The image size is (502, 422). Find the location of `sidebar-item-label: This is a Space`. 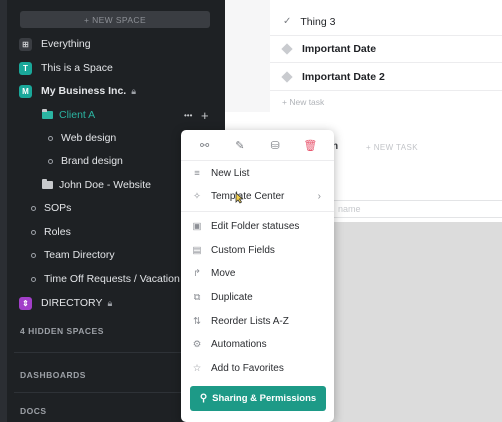

sidebar-item-label: This is a Space is located at coordinates (77, 68).